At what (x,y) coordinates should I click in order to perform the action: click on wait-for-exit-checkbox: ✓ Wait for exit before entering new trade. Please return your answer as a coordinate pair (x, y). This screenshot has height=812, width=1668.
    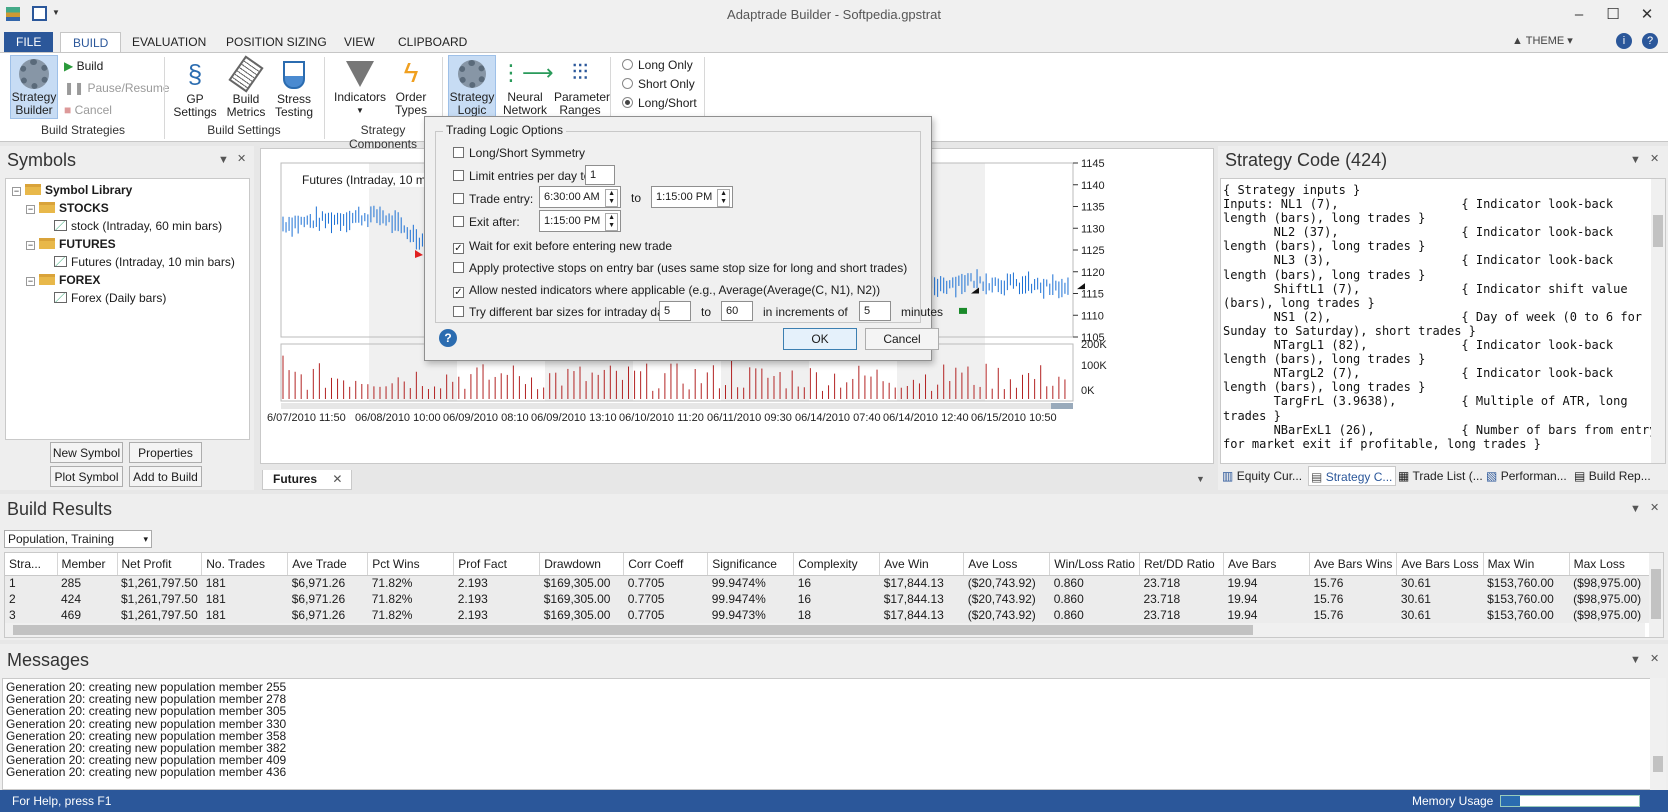
    Looking at the image, I should click on (562, 246).